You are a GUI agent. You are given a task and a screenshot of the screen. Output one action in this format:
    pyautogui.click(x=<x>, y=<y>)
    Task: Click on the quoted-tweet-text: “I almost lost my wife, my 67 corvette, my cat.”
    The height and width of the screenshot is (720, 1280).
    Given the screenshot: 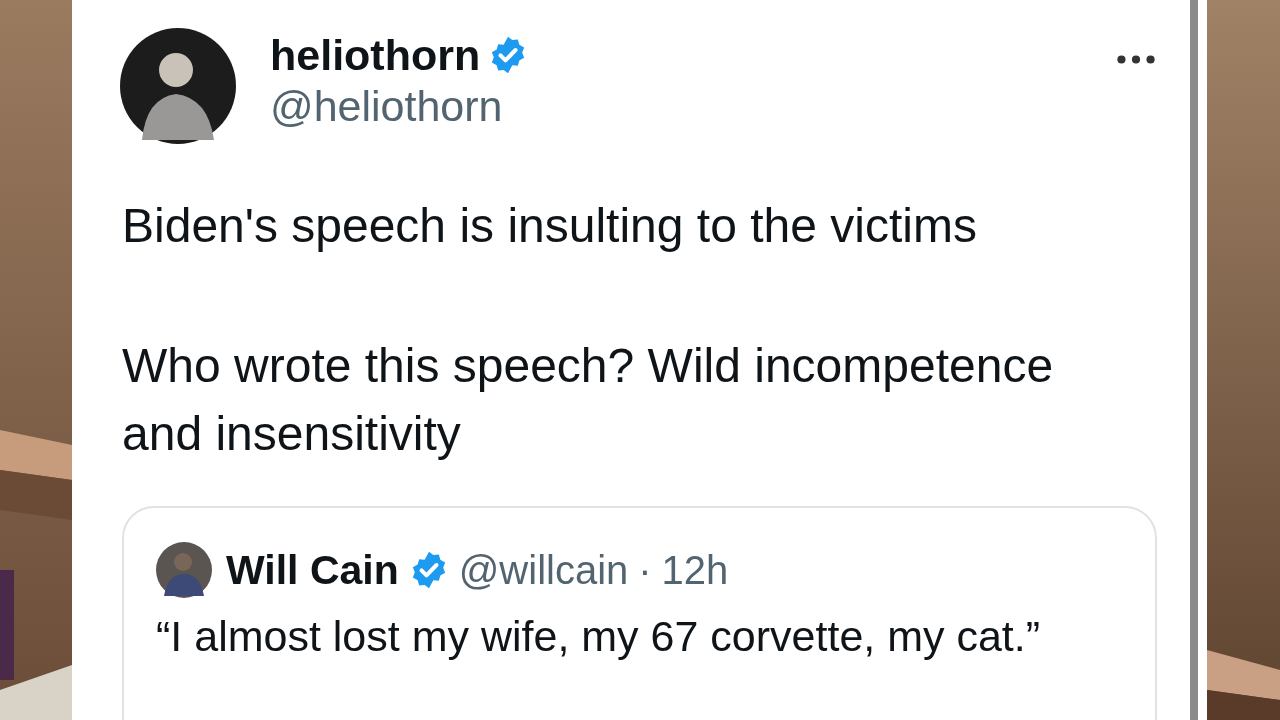 What is the action you would take?
    pyautogui.click(x=599, y=636)
    